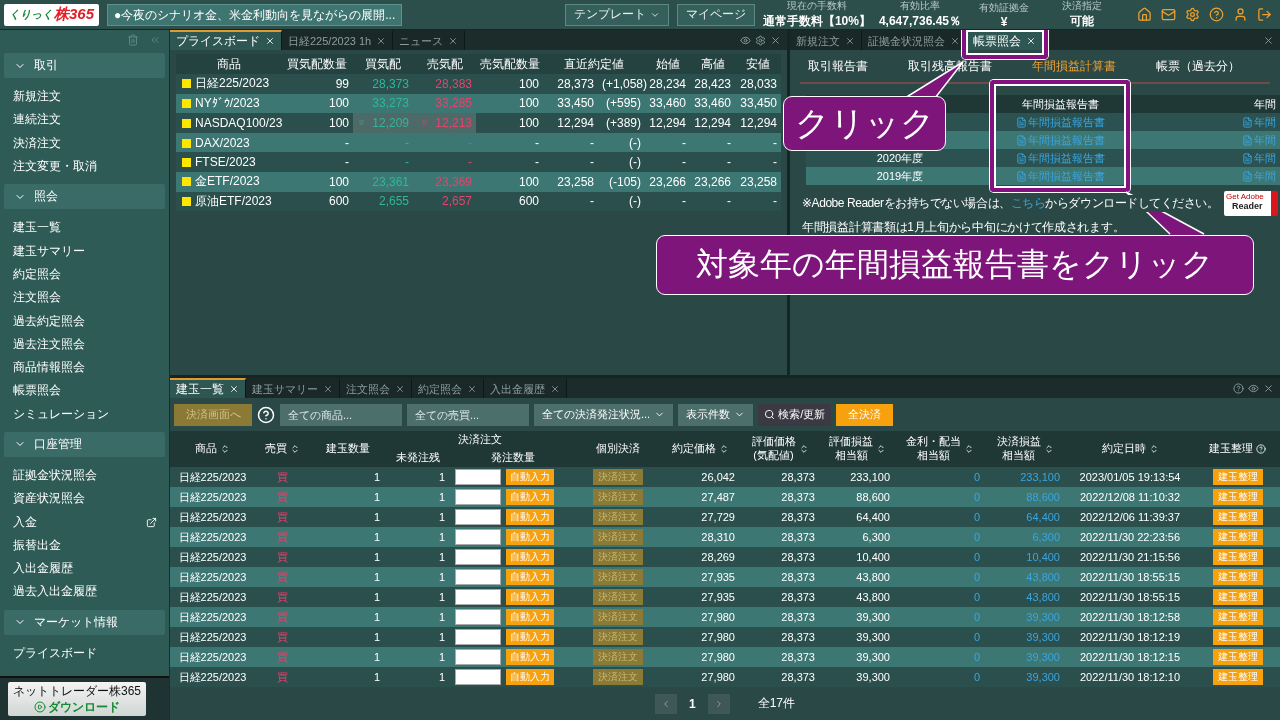 This screenshot has width=1280, height=720. Describe the element at coordinates (616, 14) in the screenshot. I see `header-button: テンプレート` at that location.